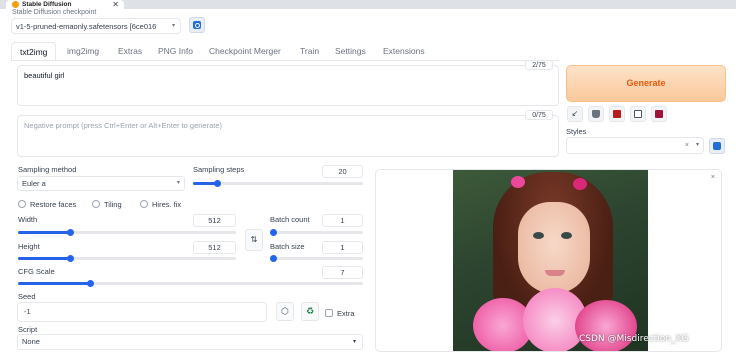 This screenshot has height=352, width=736. What do you see at coordinates (342, 171) in the screenshot?
I see `sampling-steps-input: 20` at bounding box center [342, 171].